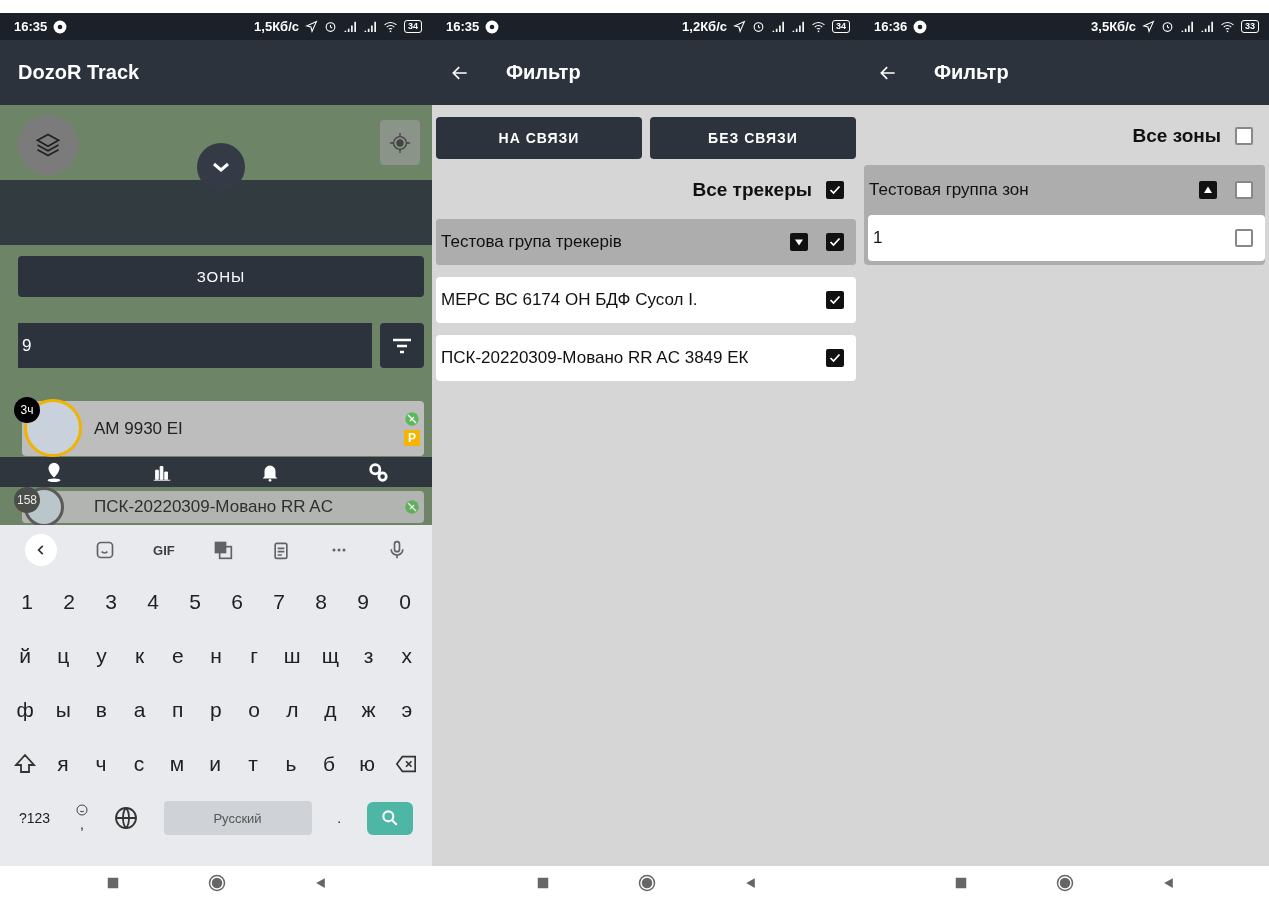 The height and width of the screenshot is (899, 1269). I want to click on filter-toggle-button: БЕЗ СВЯЗИ, so click(753, 138).